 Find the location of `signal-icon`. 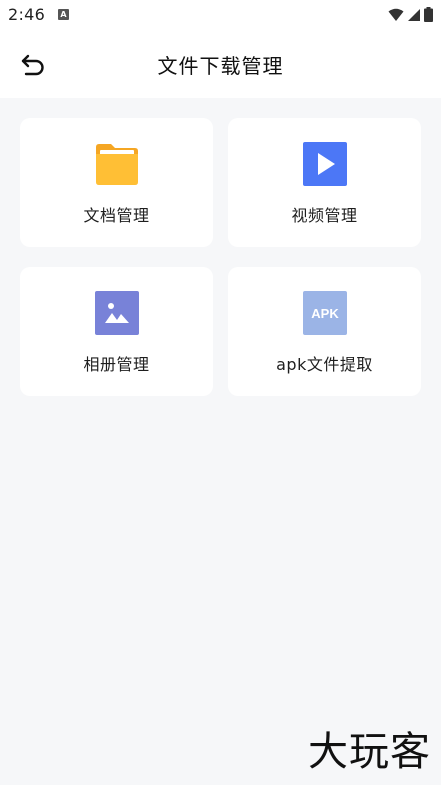

signal-icon is located at coordinates (414, 14).